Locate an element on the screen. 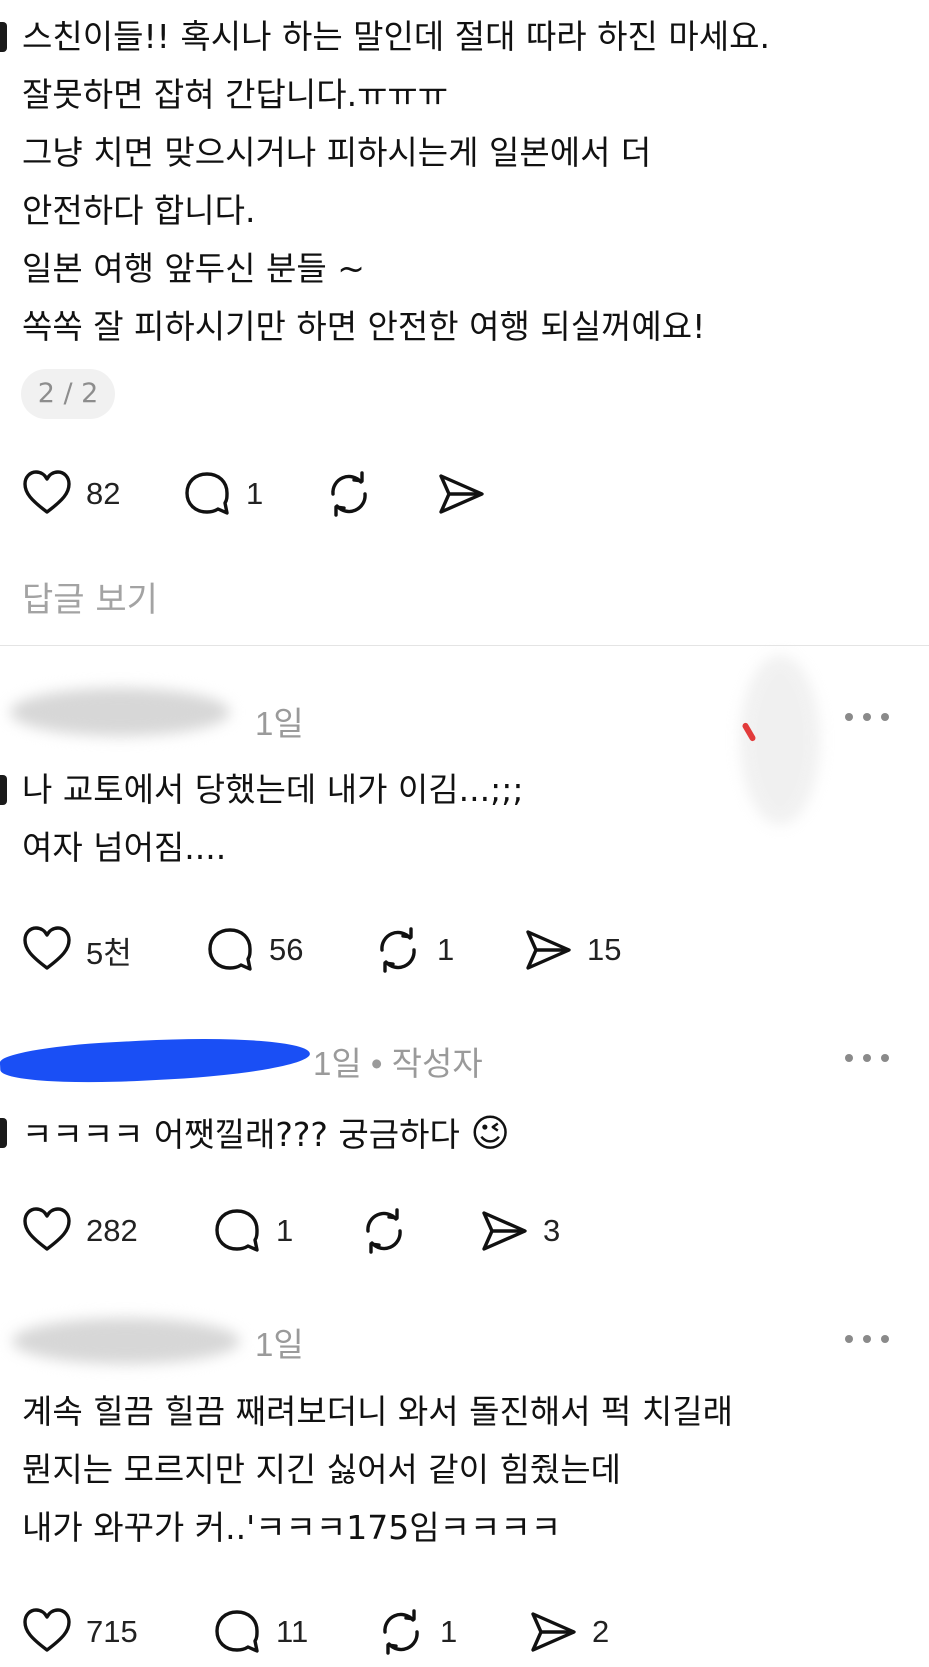 The height and width of the screenshot is (1667, 929). view-replies-link: 답글 보기 is located at coordinates (90, 596).